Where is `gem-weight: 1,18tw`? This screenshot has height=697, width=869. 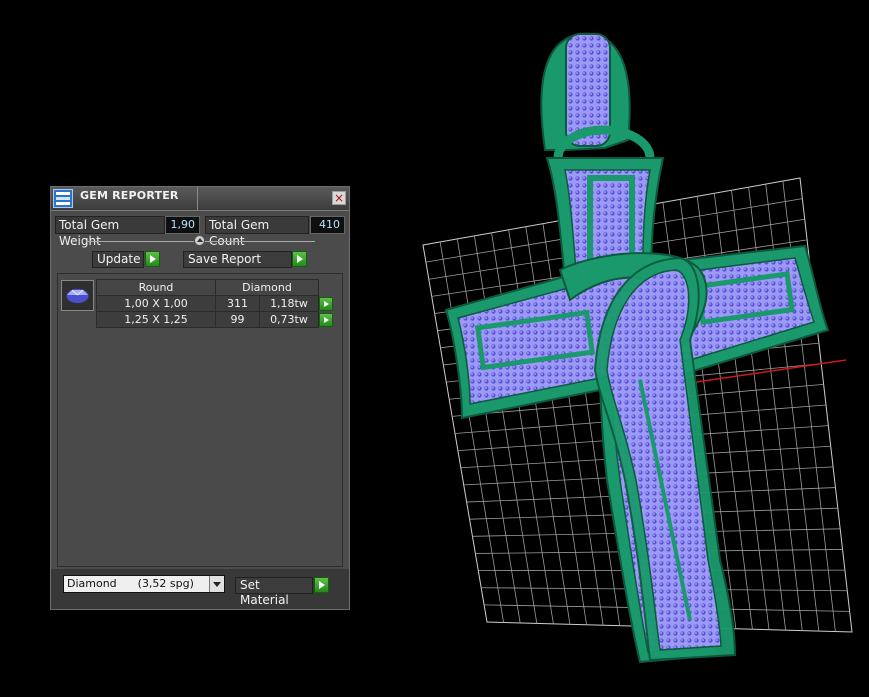
gem-weight: 1,18tw is located at coordinates (289, 303).